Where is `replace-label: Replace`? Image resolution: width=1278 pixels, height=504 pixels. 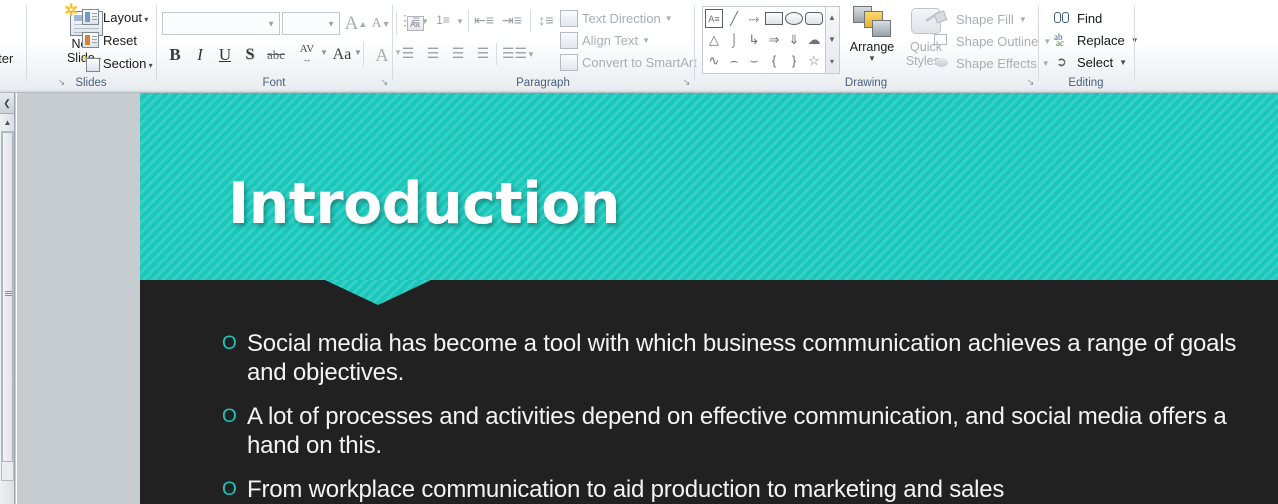 replace-label: Replace is located at coordinates (1101, 40).